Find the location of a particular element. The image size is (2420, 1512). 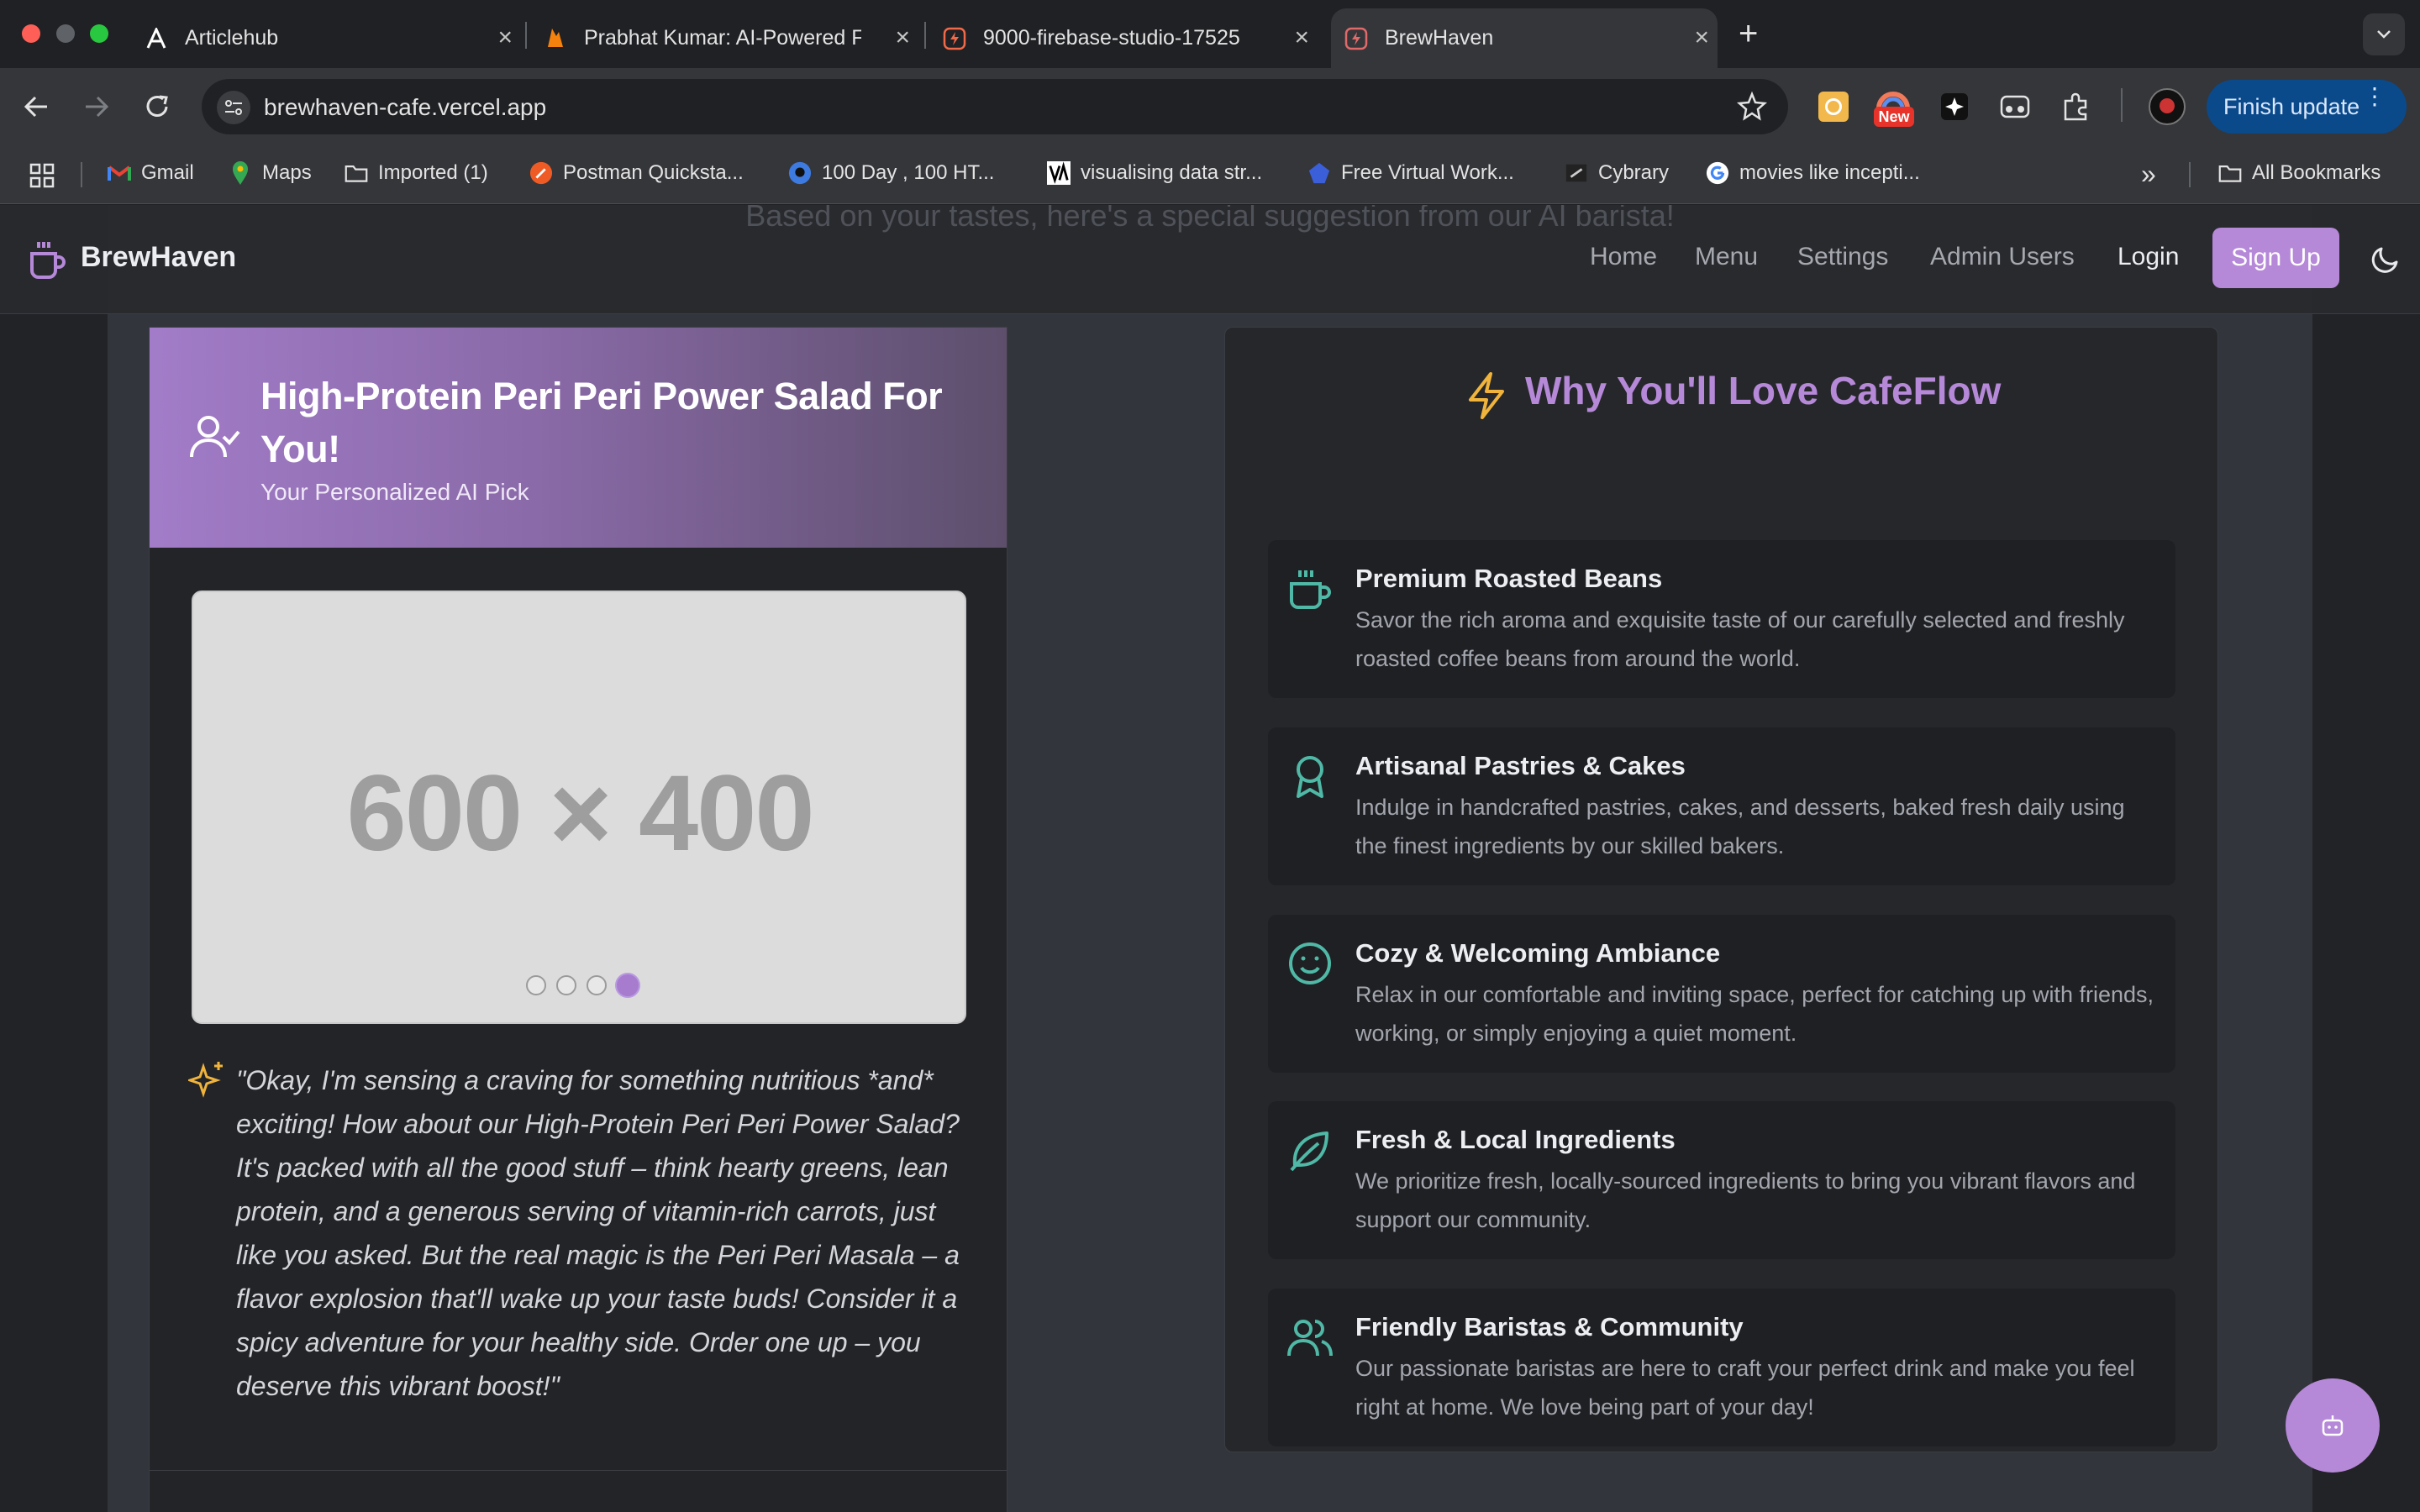

tab-prabhat-kumar: Prabhat Kumar: AI-Powered F × is located at coordinates (725, 38).